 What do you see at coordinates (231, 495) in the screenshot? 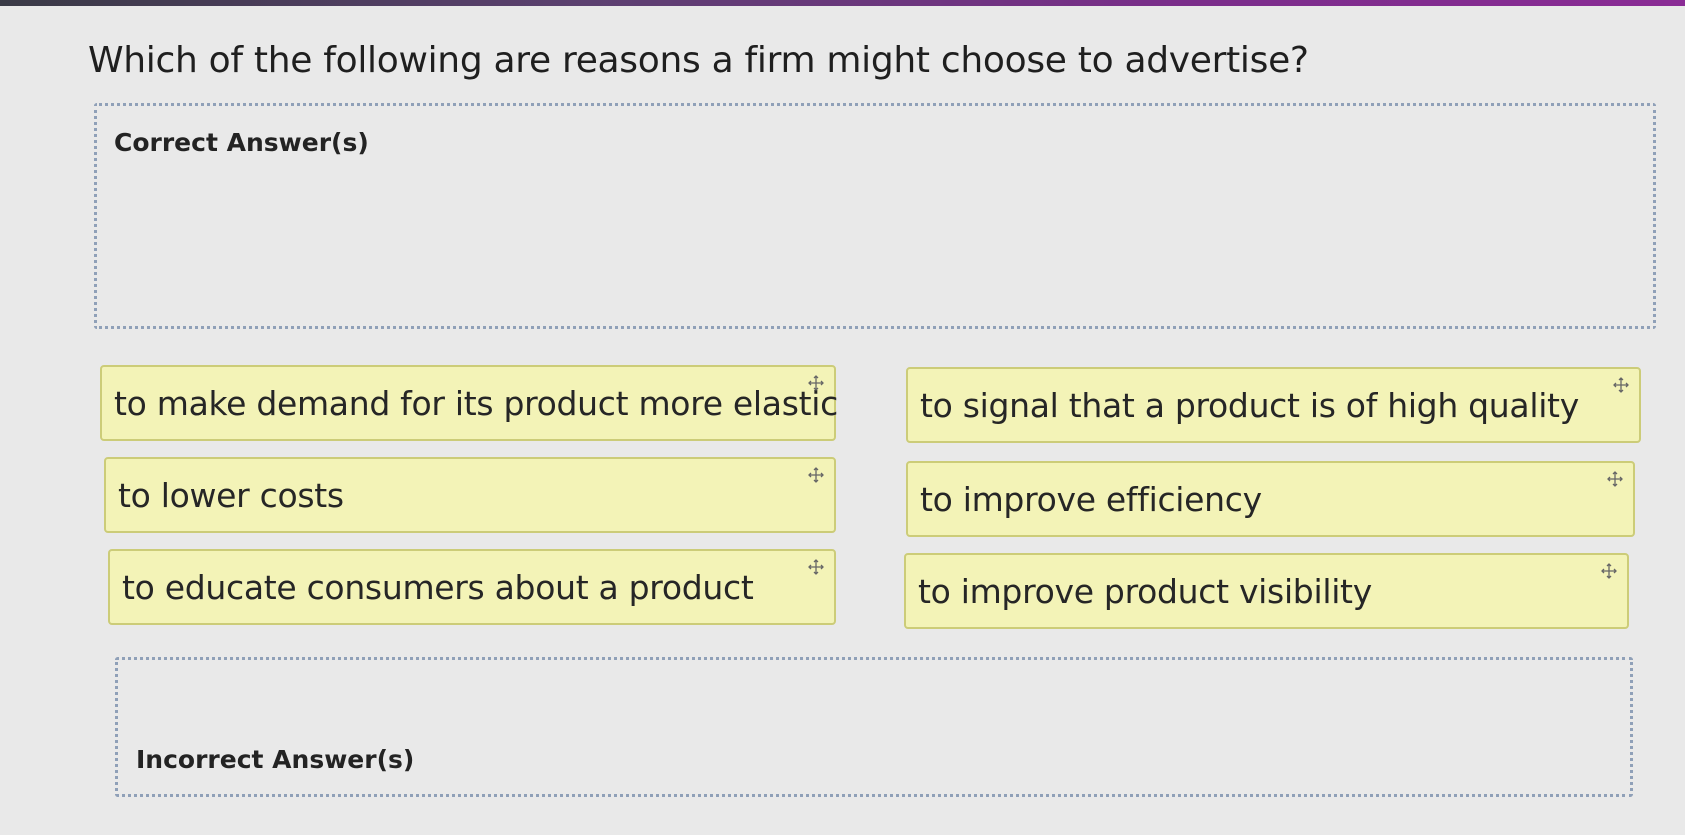
I see `answer-card-label: to lower costs` at bounding box center [231, 495].